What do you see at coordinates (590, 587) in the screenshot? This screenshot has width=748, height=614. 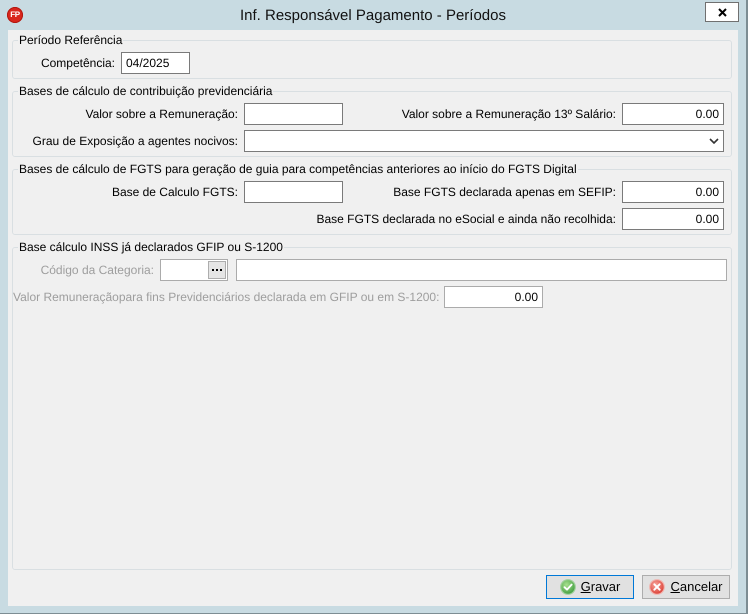 I see `save-button: Gravar` at bounding box center [590, 587].